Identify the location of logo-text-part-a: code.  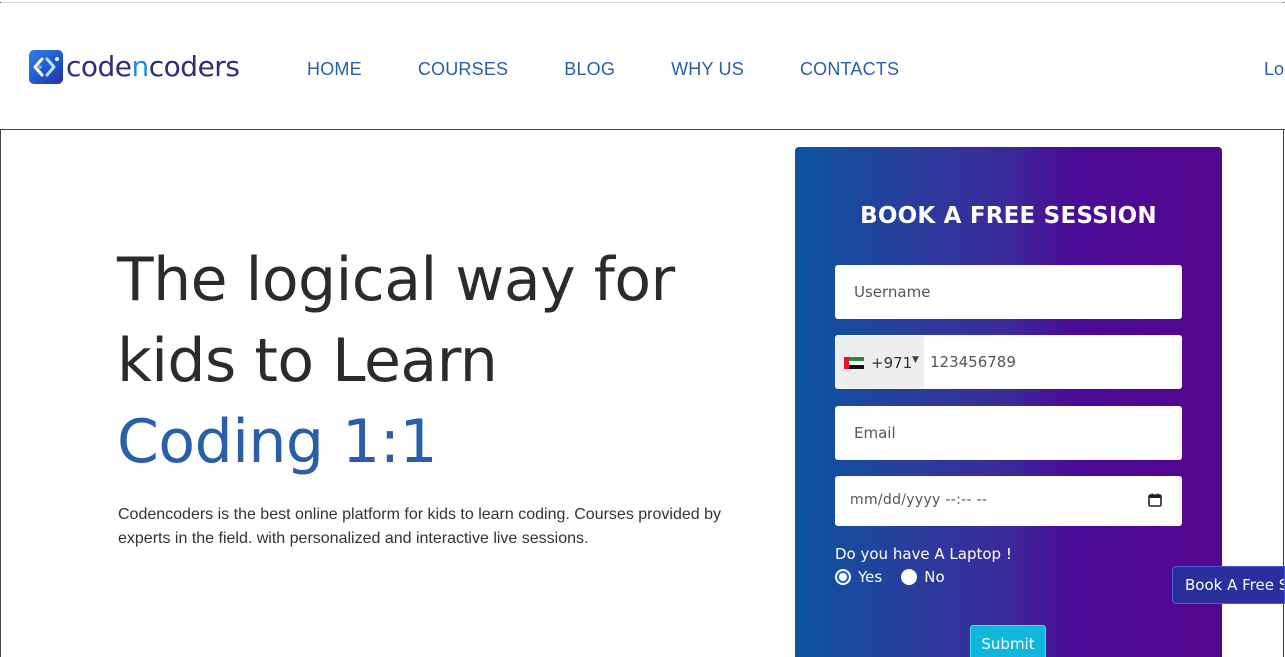
(99, 66).